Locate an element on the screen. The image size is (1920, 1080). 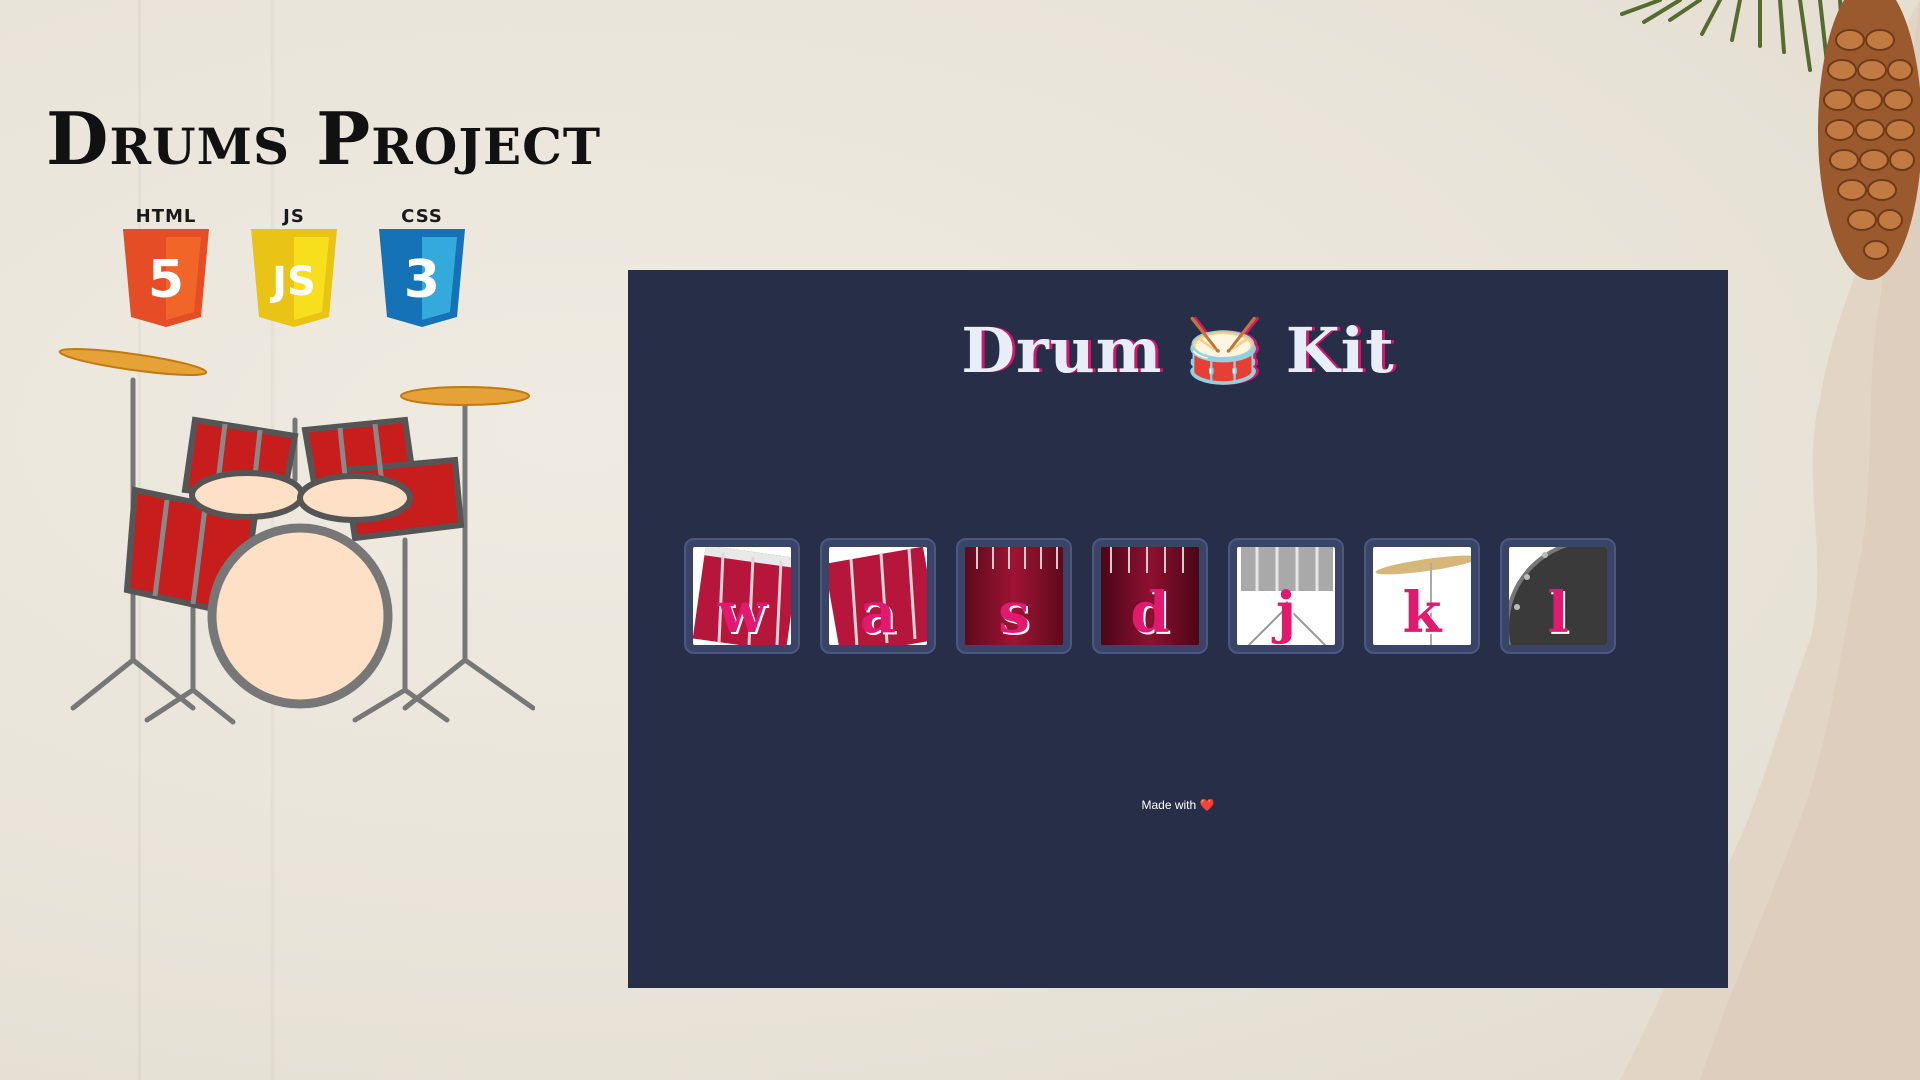
cymbal-icon: k is located at coordinates (1422, 596).